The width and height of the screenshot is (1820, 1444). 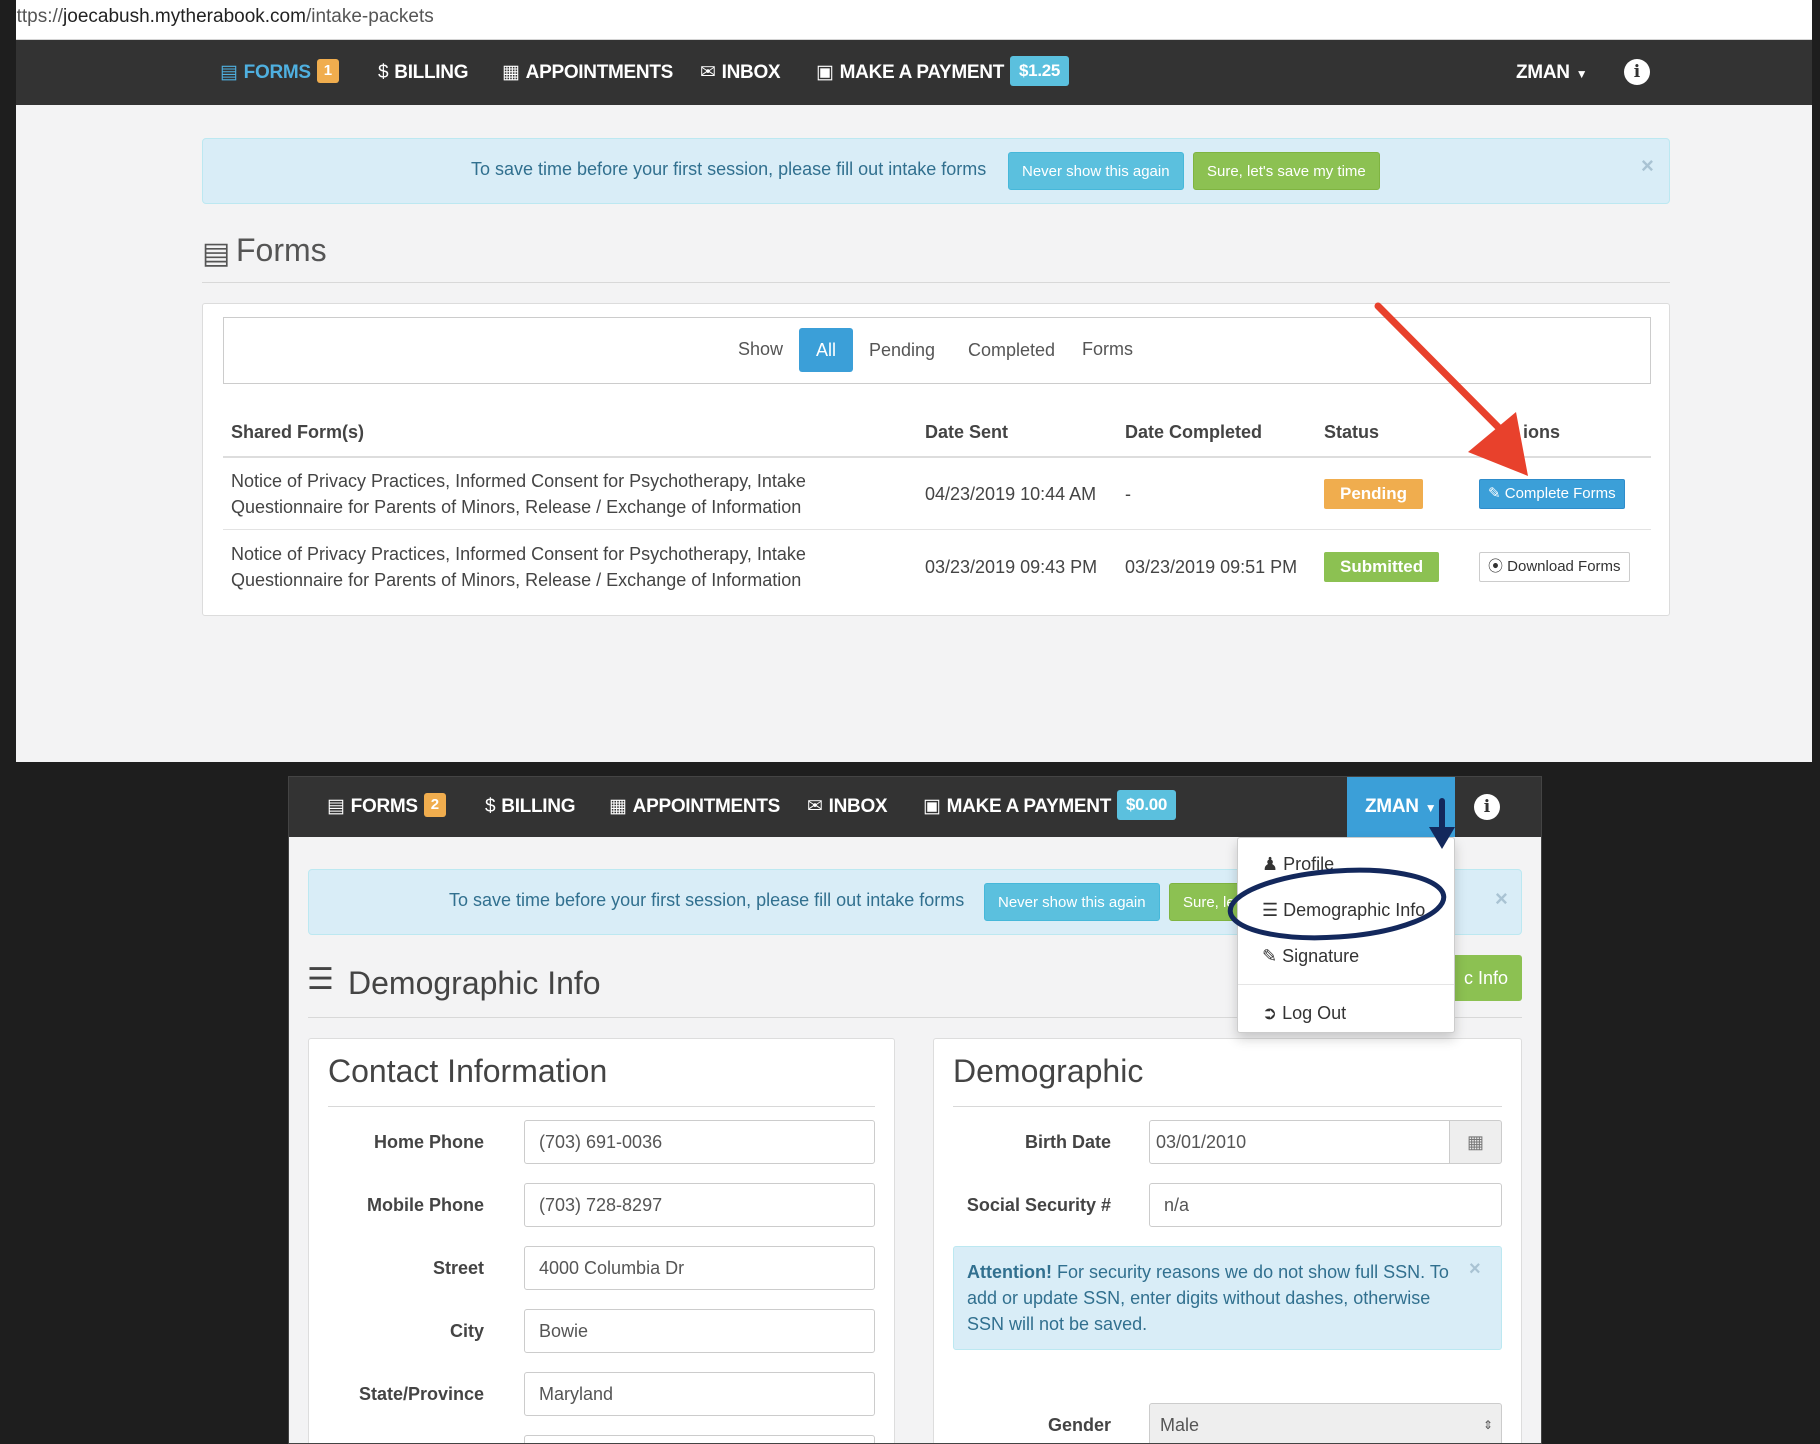 What do you see at coordinates (1444, 373) in the screenshot?
I see `red-arrow-shaft` at bounding box center [1444, 373].